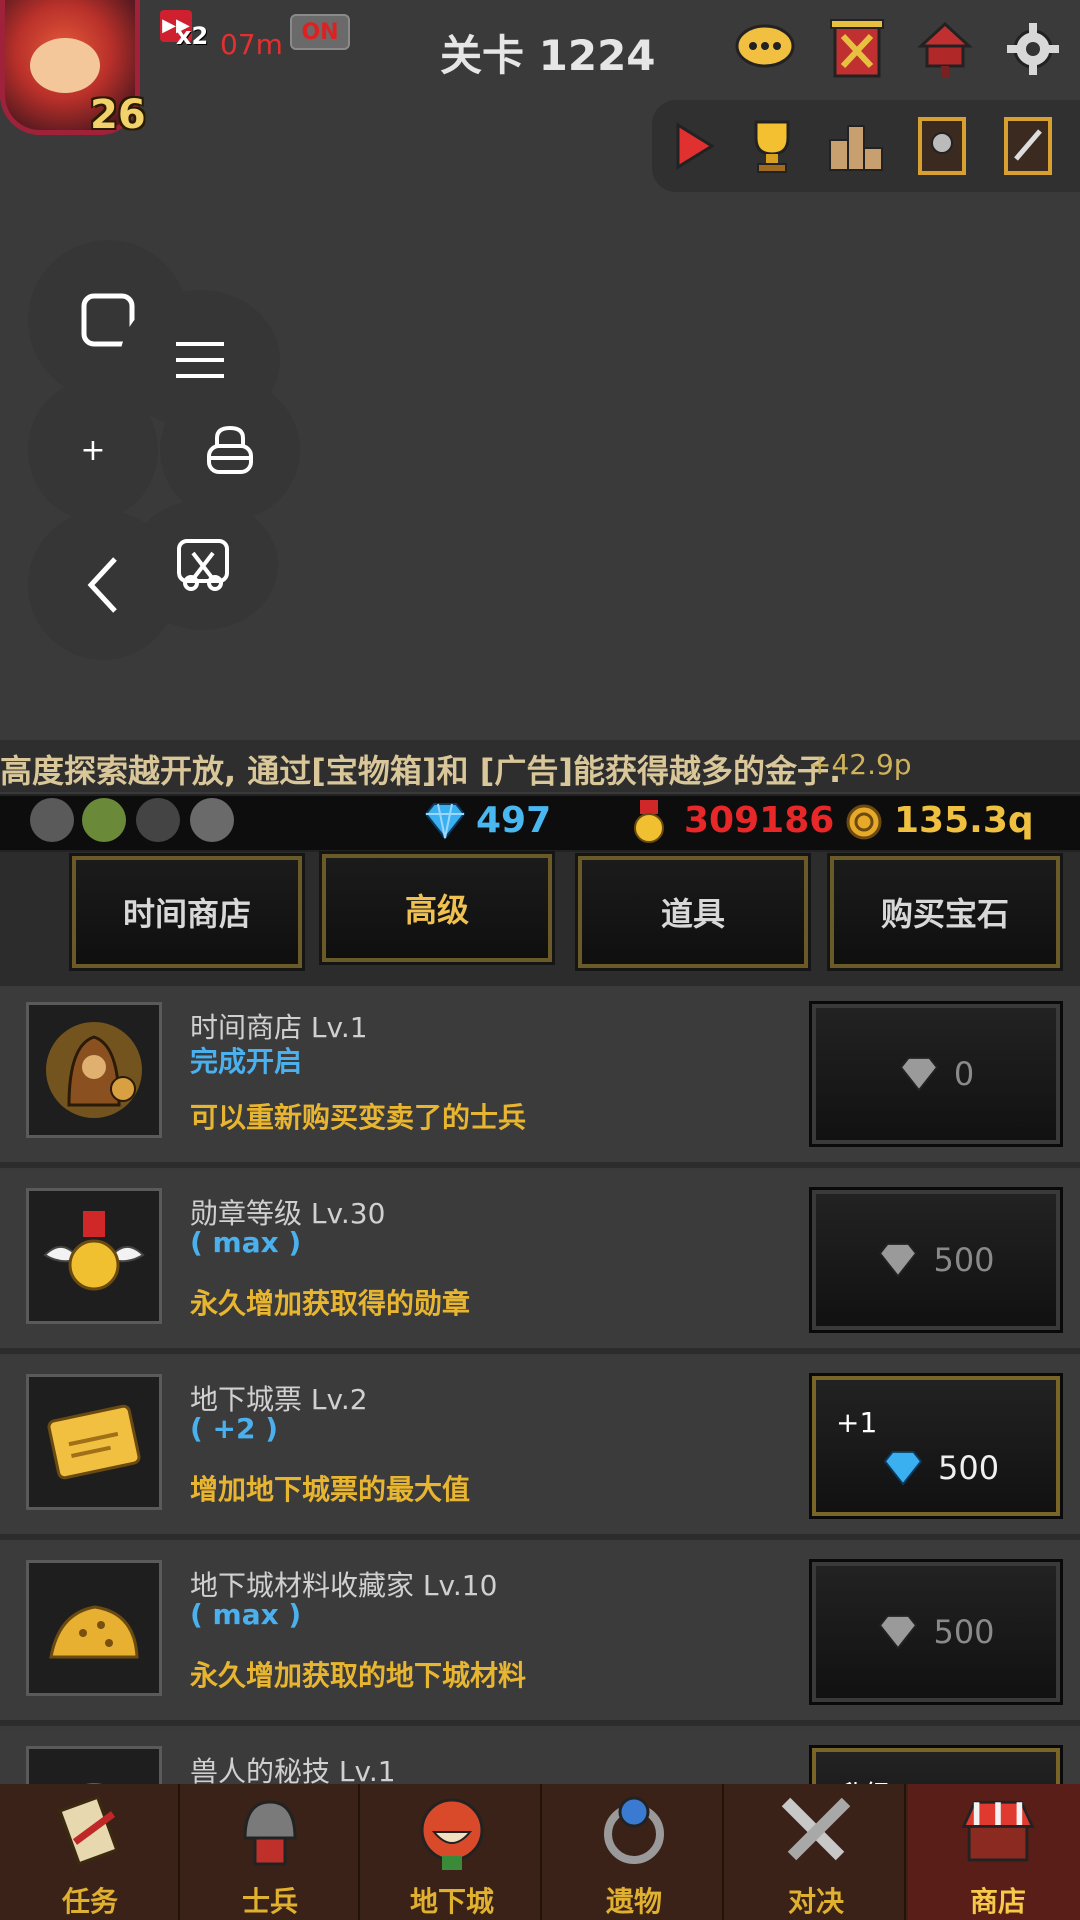  I want to click on tab-time-shop: 时间商店, so click(187, 912).